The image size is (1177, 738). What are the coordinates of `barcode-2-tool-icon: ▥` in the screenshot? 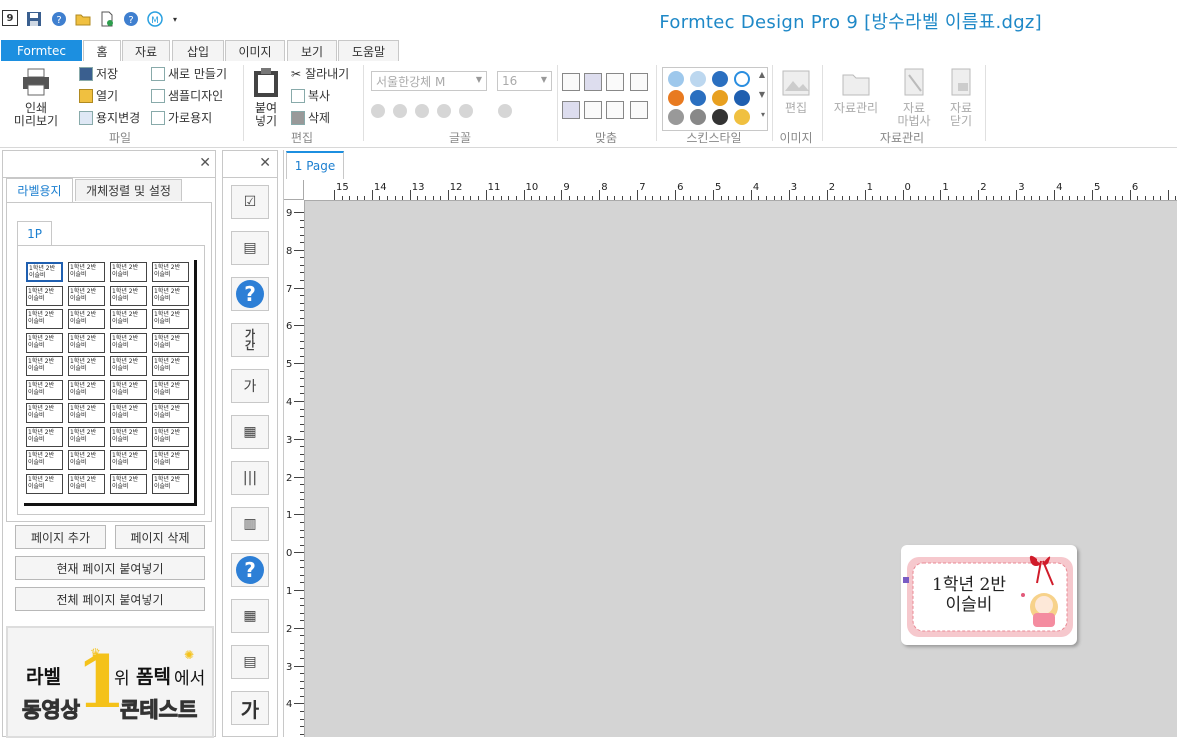 It's located at (250, 524).